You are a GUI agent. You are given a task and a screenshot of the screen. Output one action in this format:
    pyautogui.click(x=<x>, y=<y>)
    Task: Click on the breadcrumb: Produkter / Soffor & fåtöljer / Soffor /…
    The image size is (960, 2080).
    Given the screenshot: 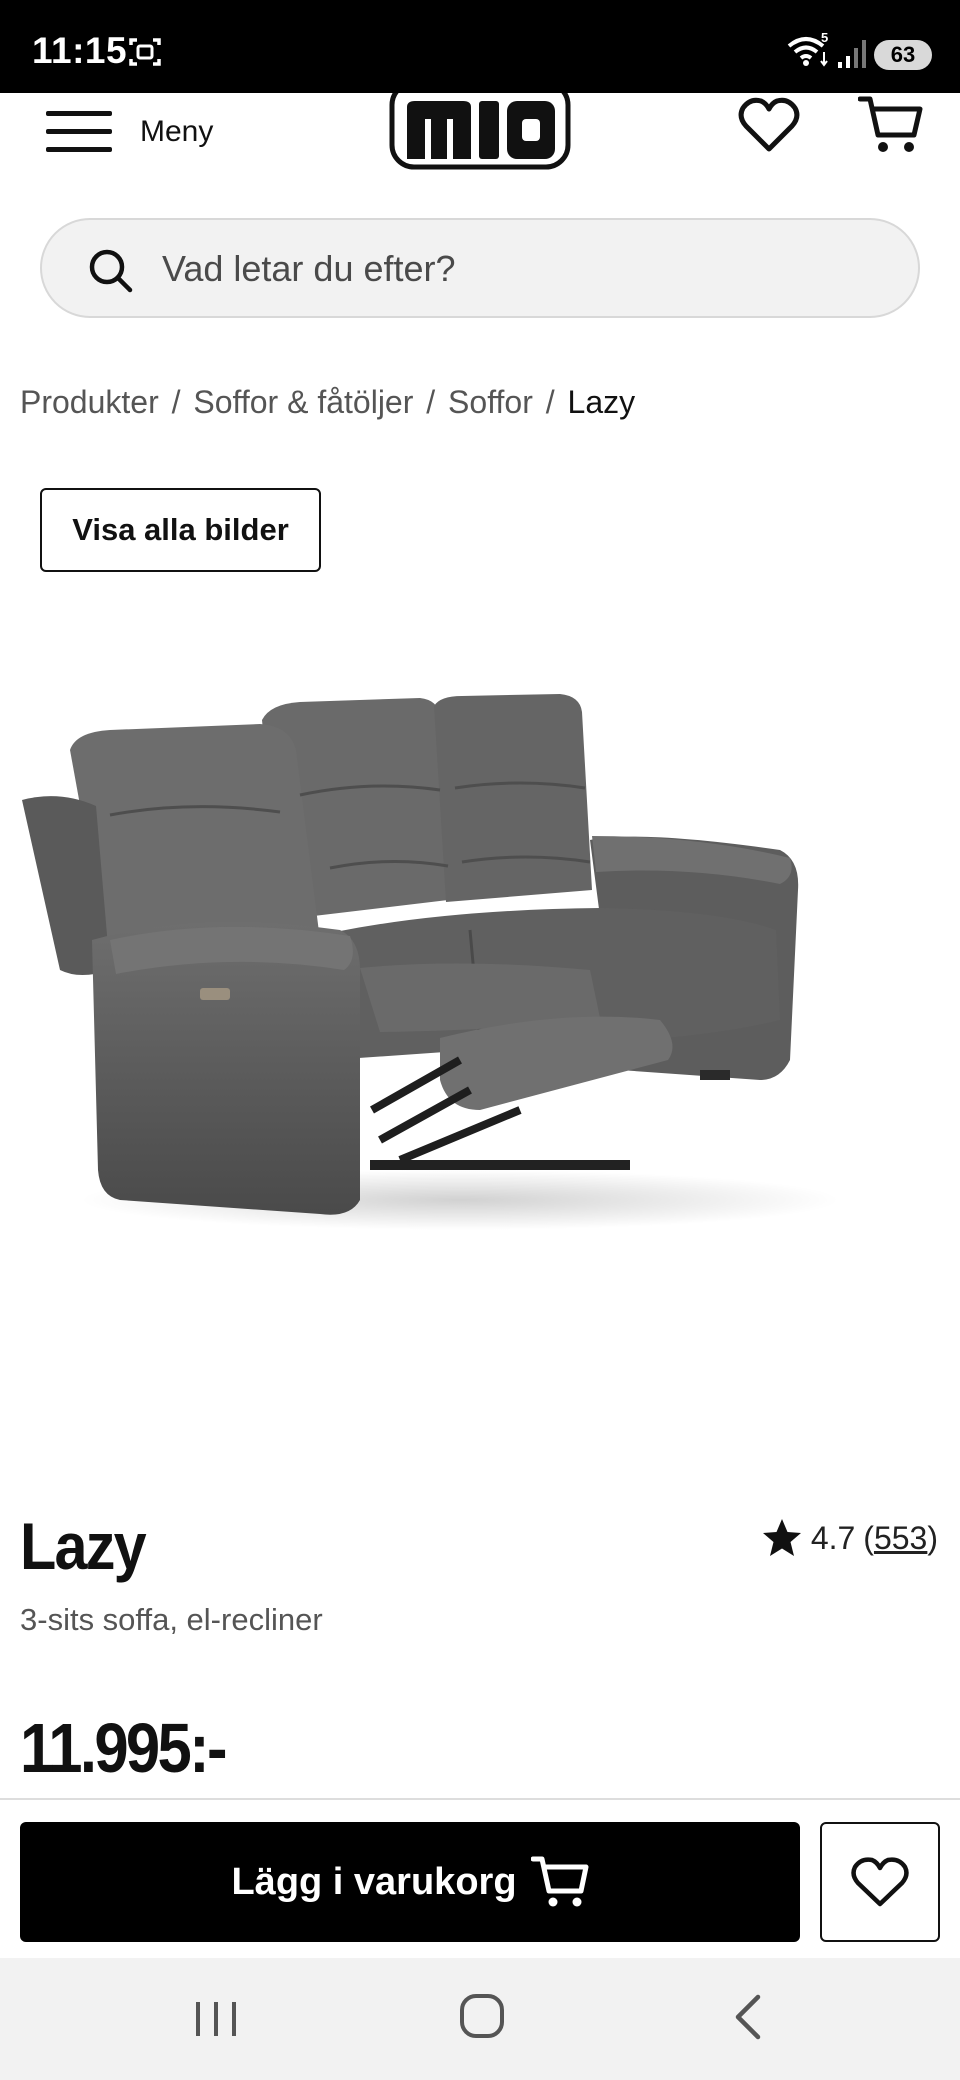 What is the action you would take?
    pyautogui.click(x=327, y=402)
    